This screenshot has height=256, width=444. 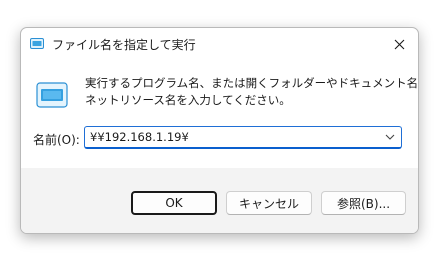 I want to click on run-icon, so click(x=52, y=95).